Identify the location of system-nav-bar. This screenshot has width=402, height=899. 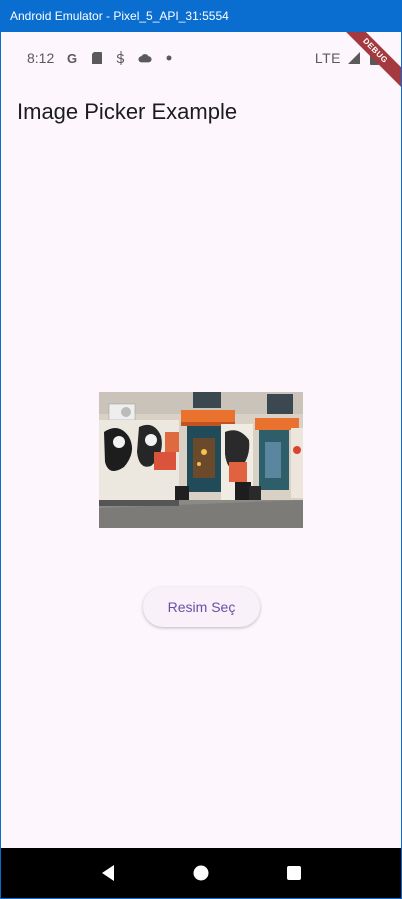
(201, 873).